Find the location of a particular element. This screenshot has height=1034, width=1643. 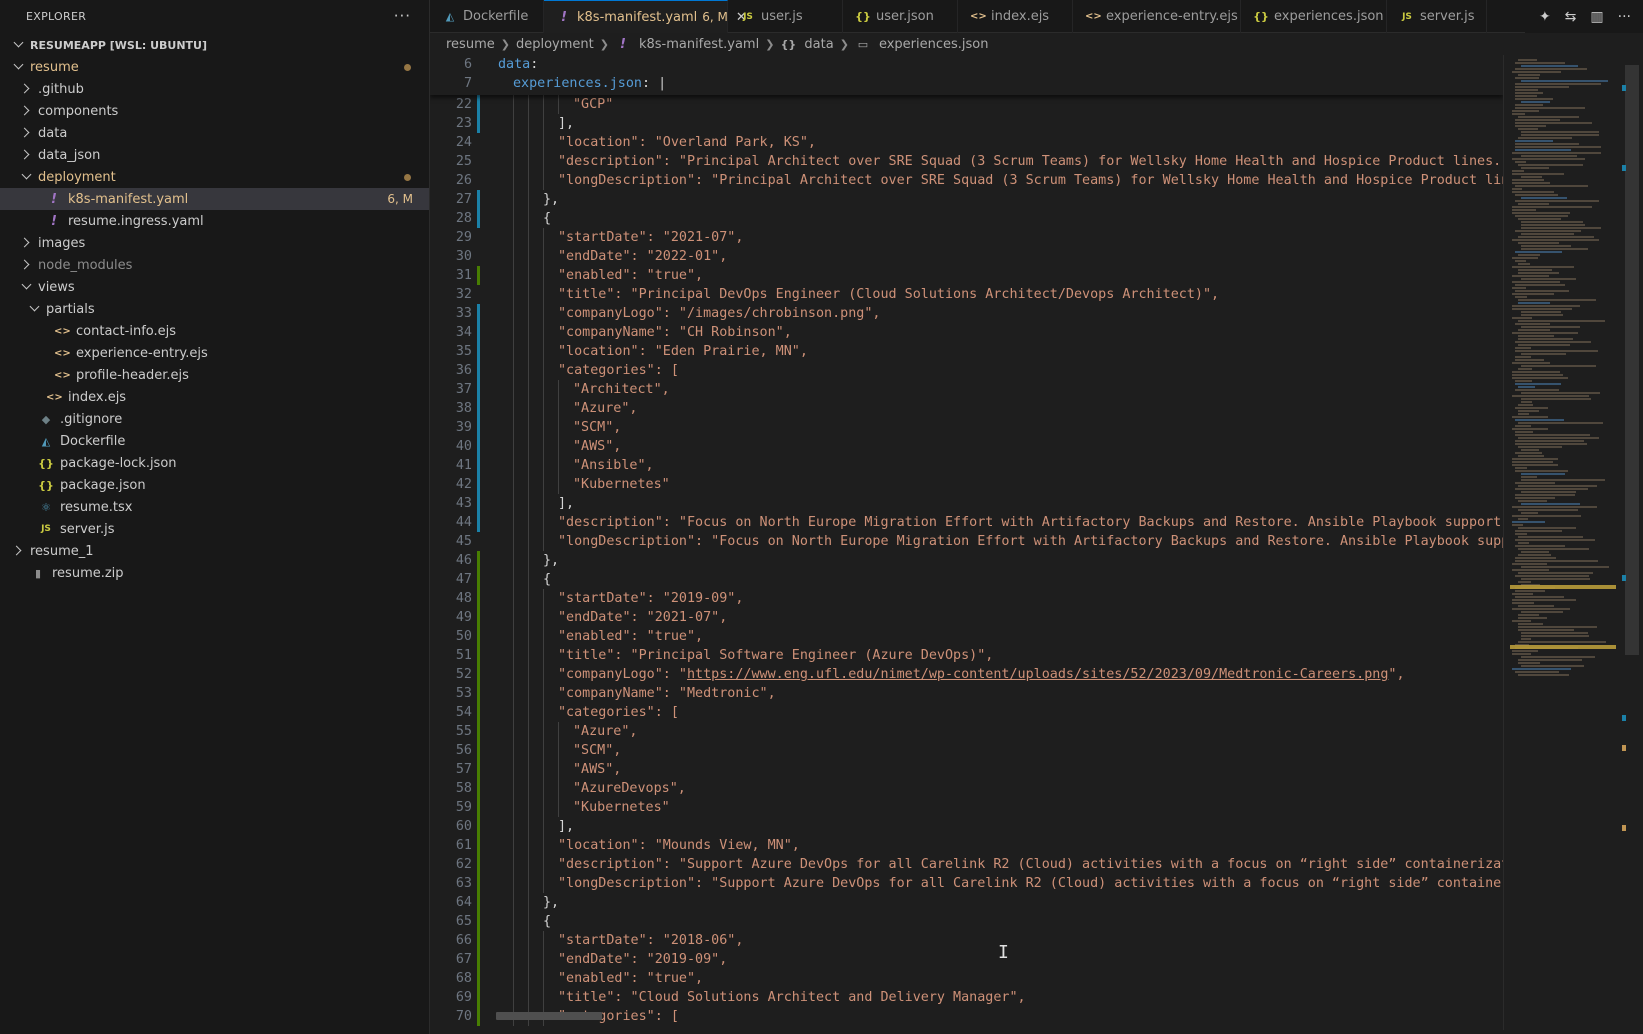

folder-item: .github is located at coordinates (214, 89).